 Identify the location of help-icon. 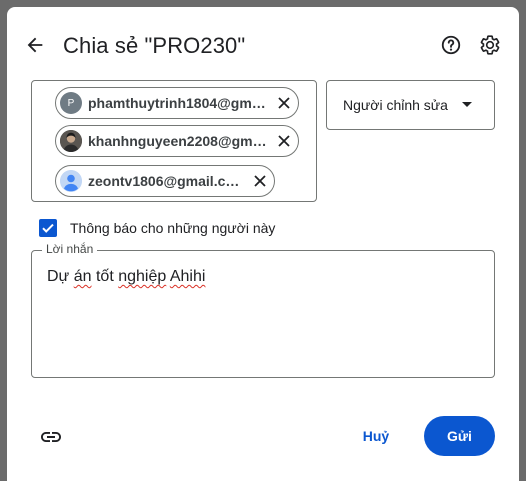
(451, 45).